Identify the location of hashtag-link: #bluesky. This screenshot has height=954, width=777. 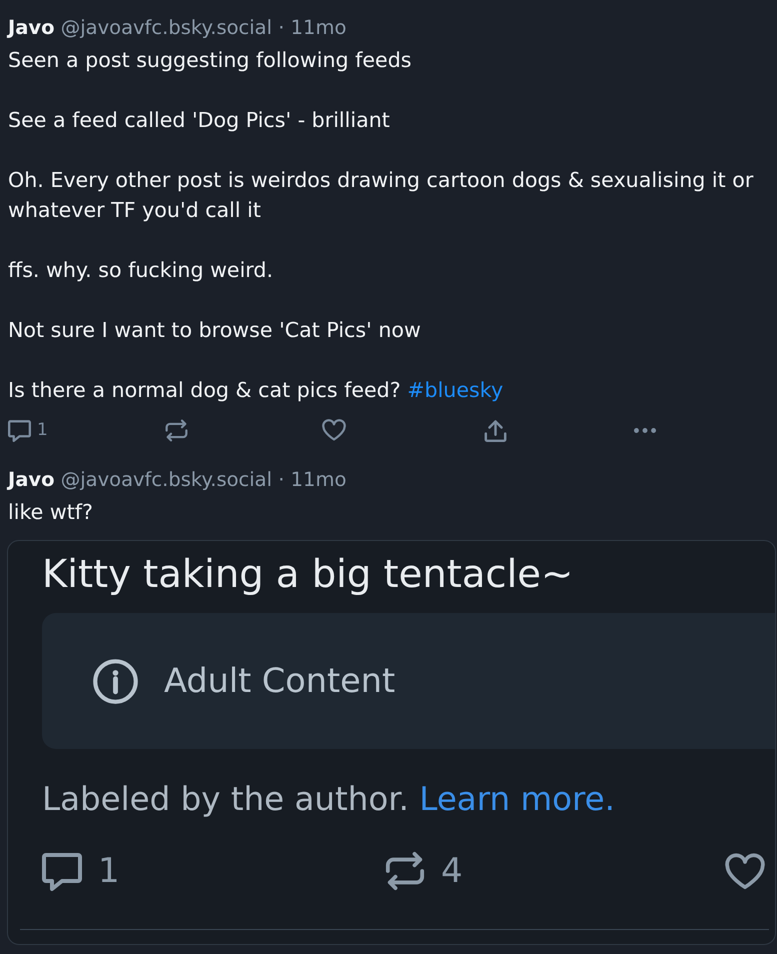
(455, 390).